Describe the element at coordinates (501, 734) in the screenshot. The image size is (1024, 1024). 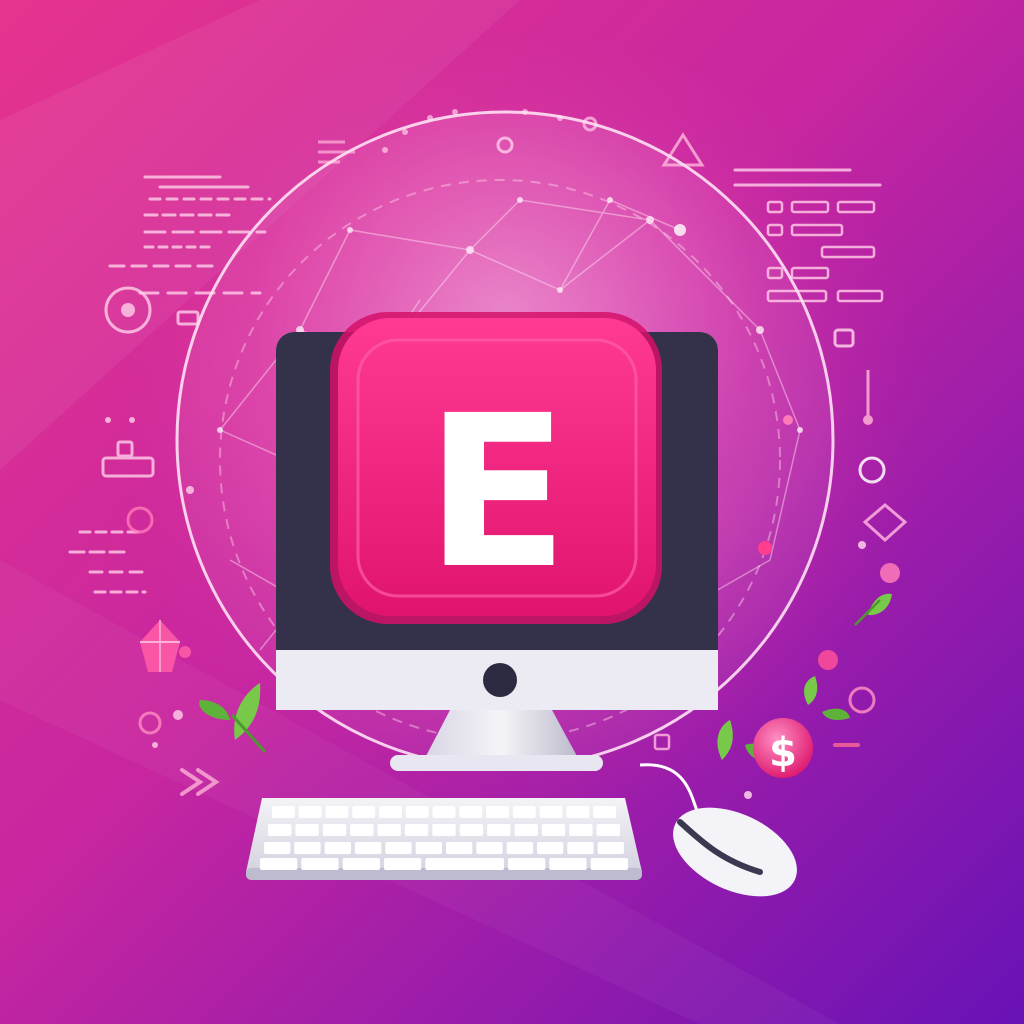
I see `monitor-stand-neck` at that location.